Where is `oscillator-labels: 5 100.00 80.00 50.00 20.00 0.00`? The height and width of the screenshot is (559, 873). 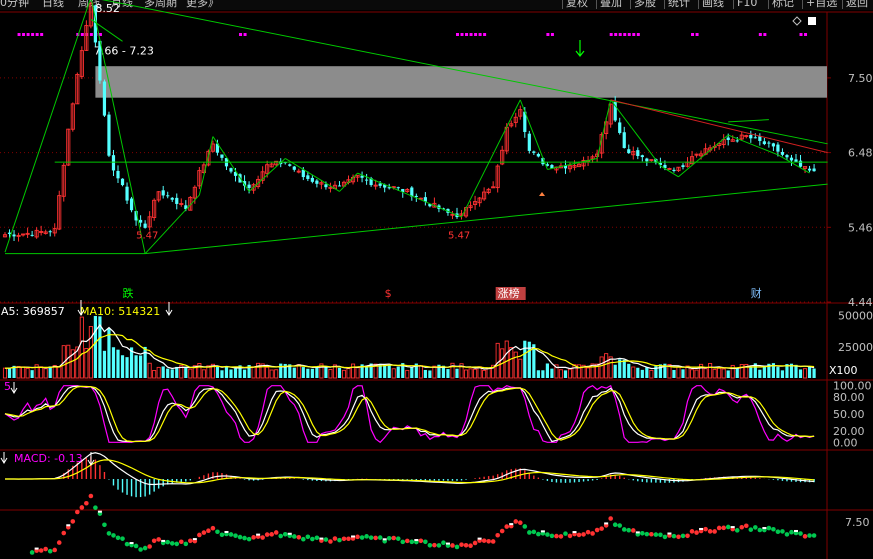
oscillator-labels: 5 100.00 80.00 50.00 20.00 0.00 is located at coordinates (438, 415).